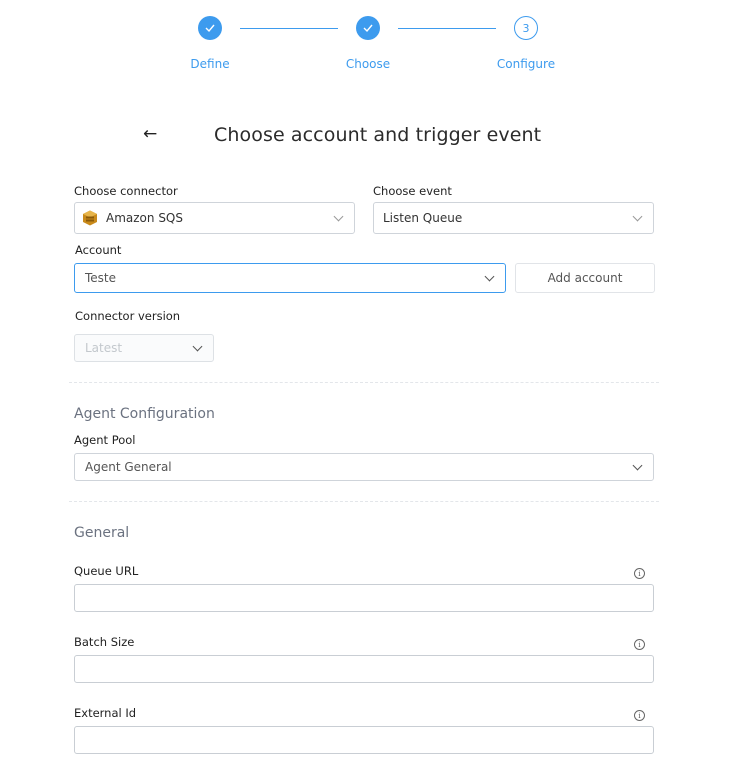 The image size is (746, 769). What do you see at coordinates (150, 134) in the screenshot?
I see `back-arrow-icon: ←` at bounding box center [150, 134].